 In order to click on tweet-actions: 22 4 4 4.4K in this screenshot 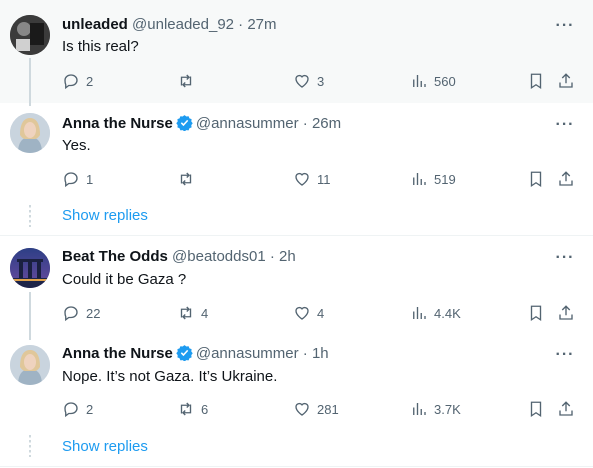, I will do `click(322, 313)`.